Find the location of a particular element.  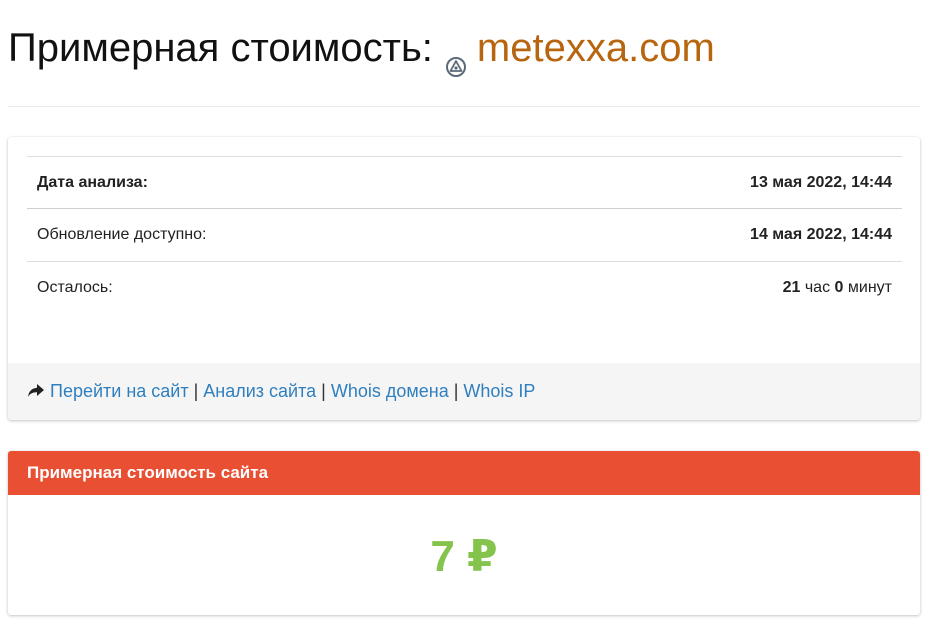

header-divider is located at coordinates (464, 106).